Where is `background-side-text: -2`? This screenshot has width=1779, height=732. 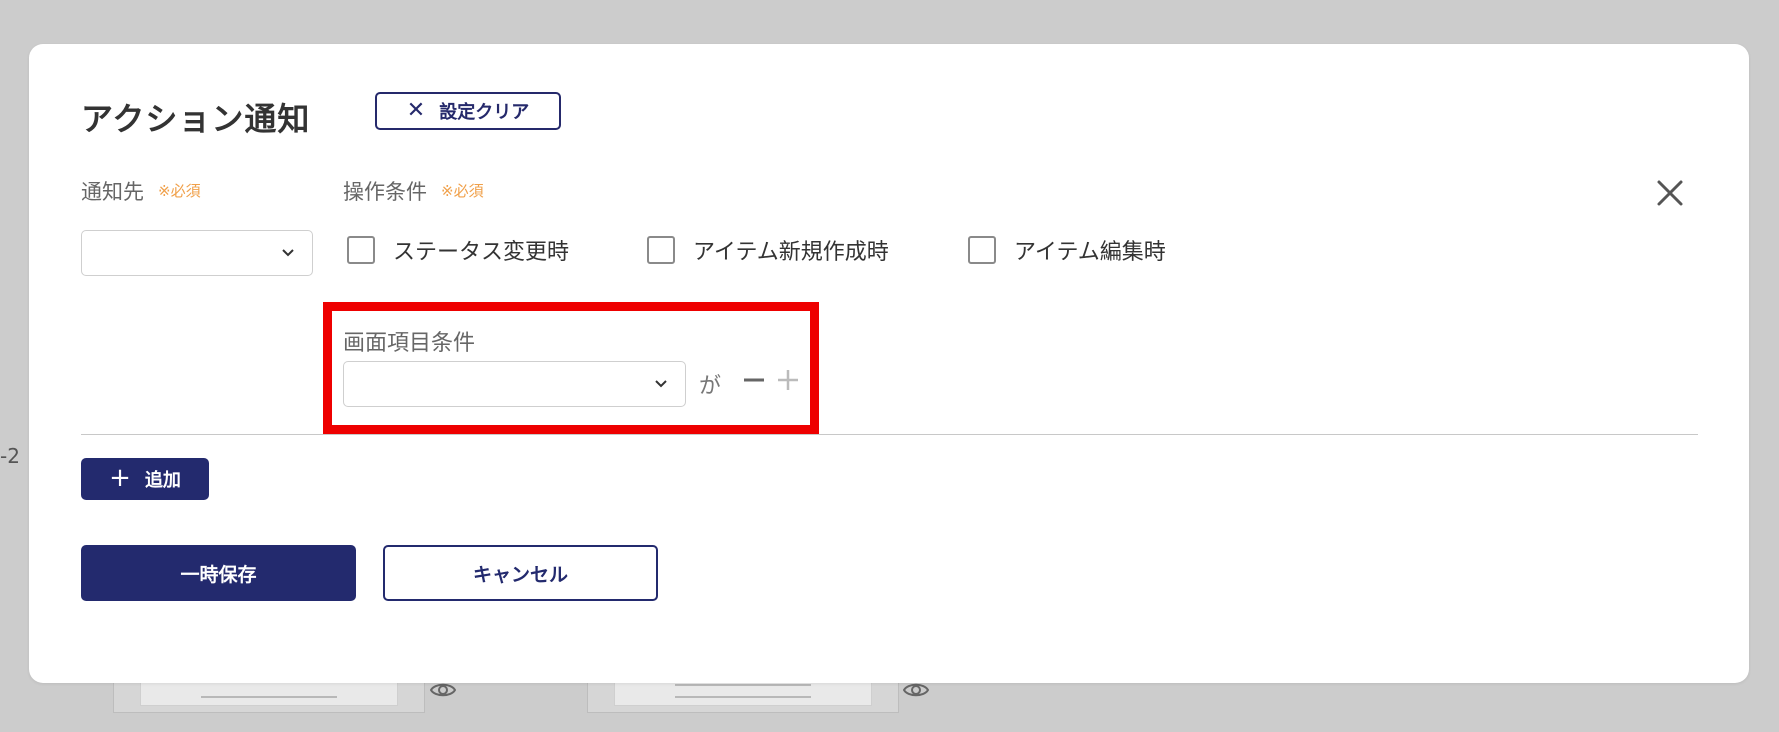
background-side-text: -2 is located at coordinates (10, 456).